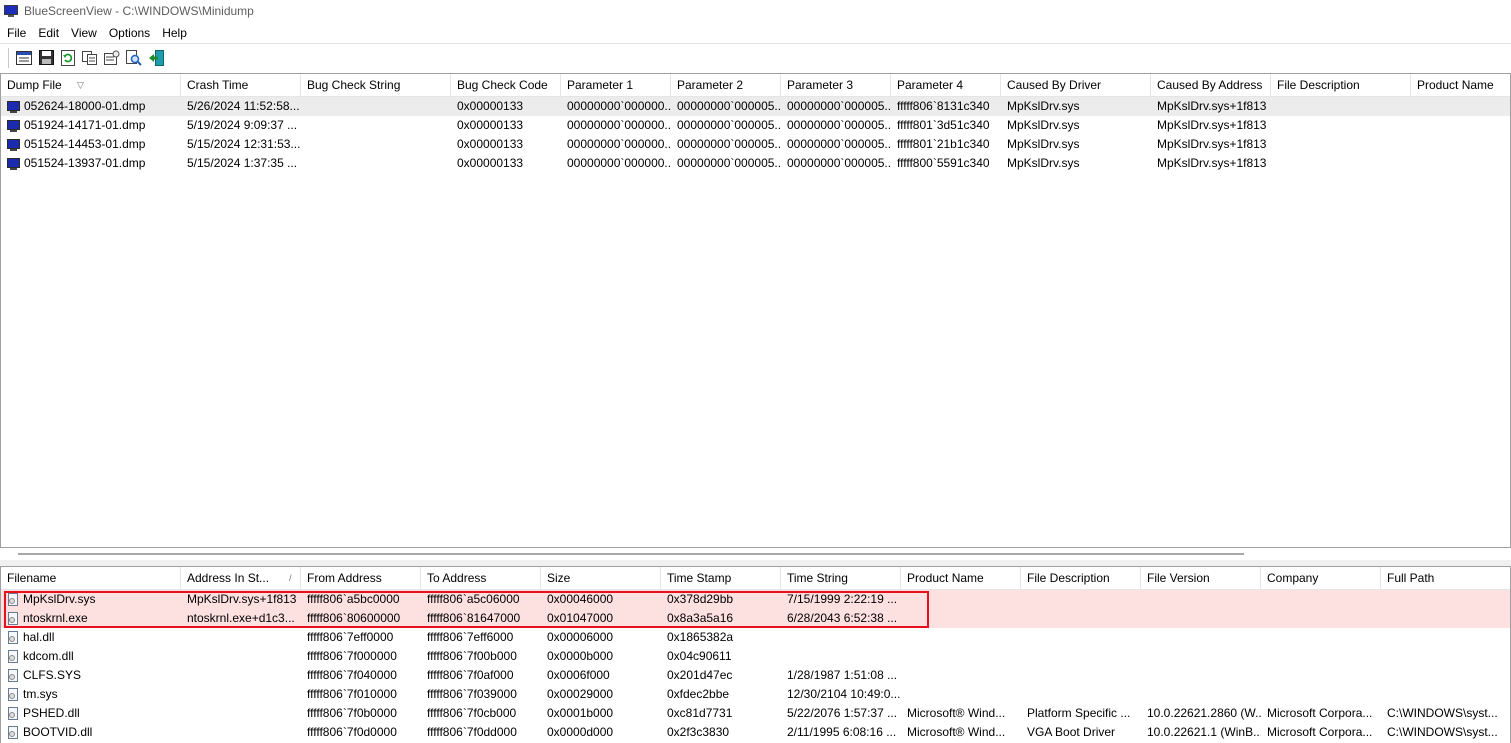 The width and height of the screenshot is (1511, 743). I want to click on column-parameter-1: Parameter 1, so click(616, 85).